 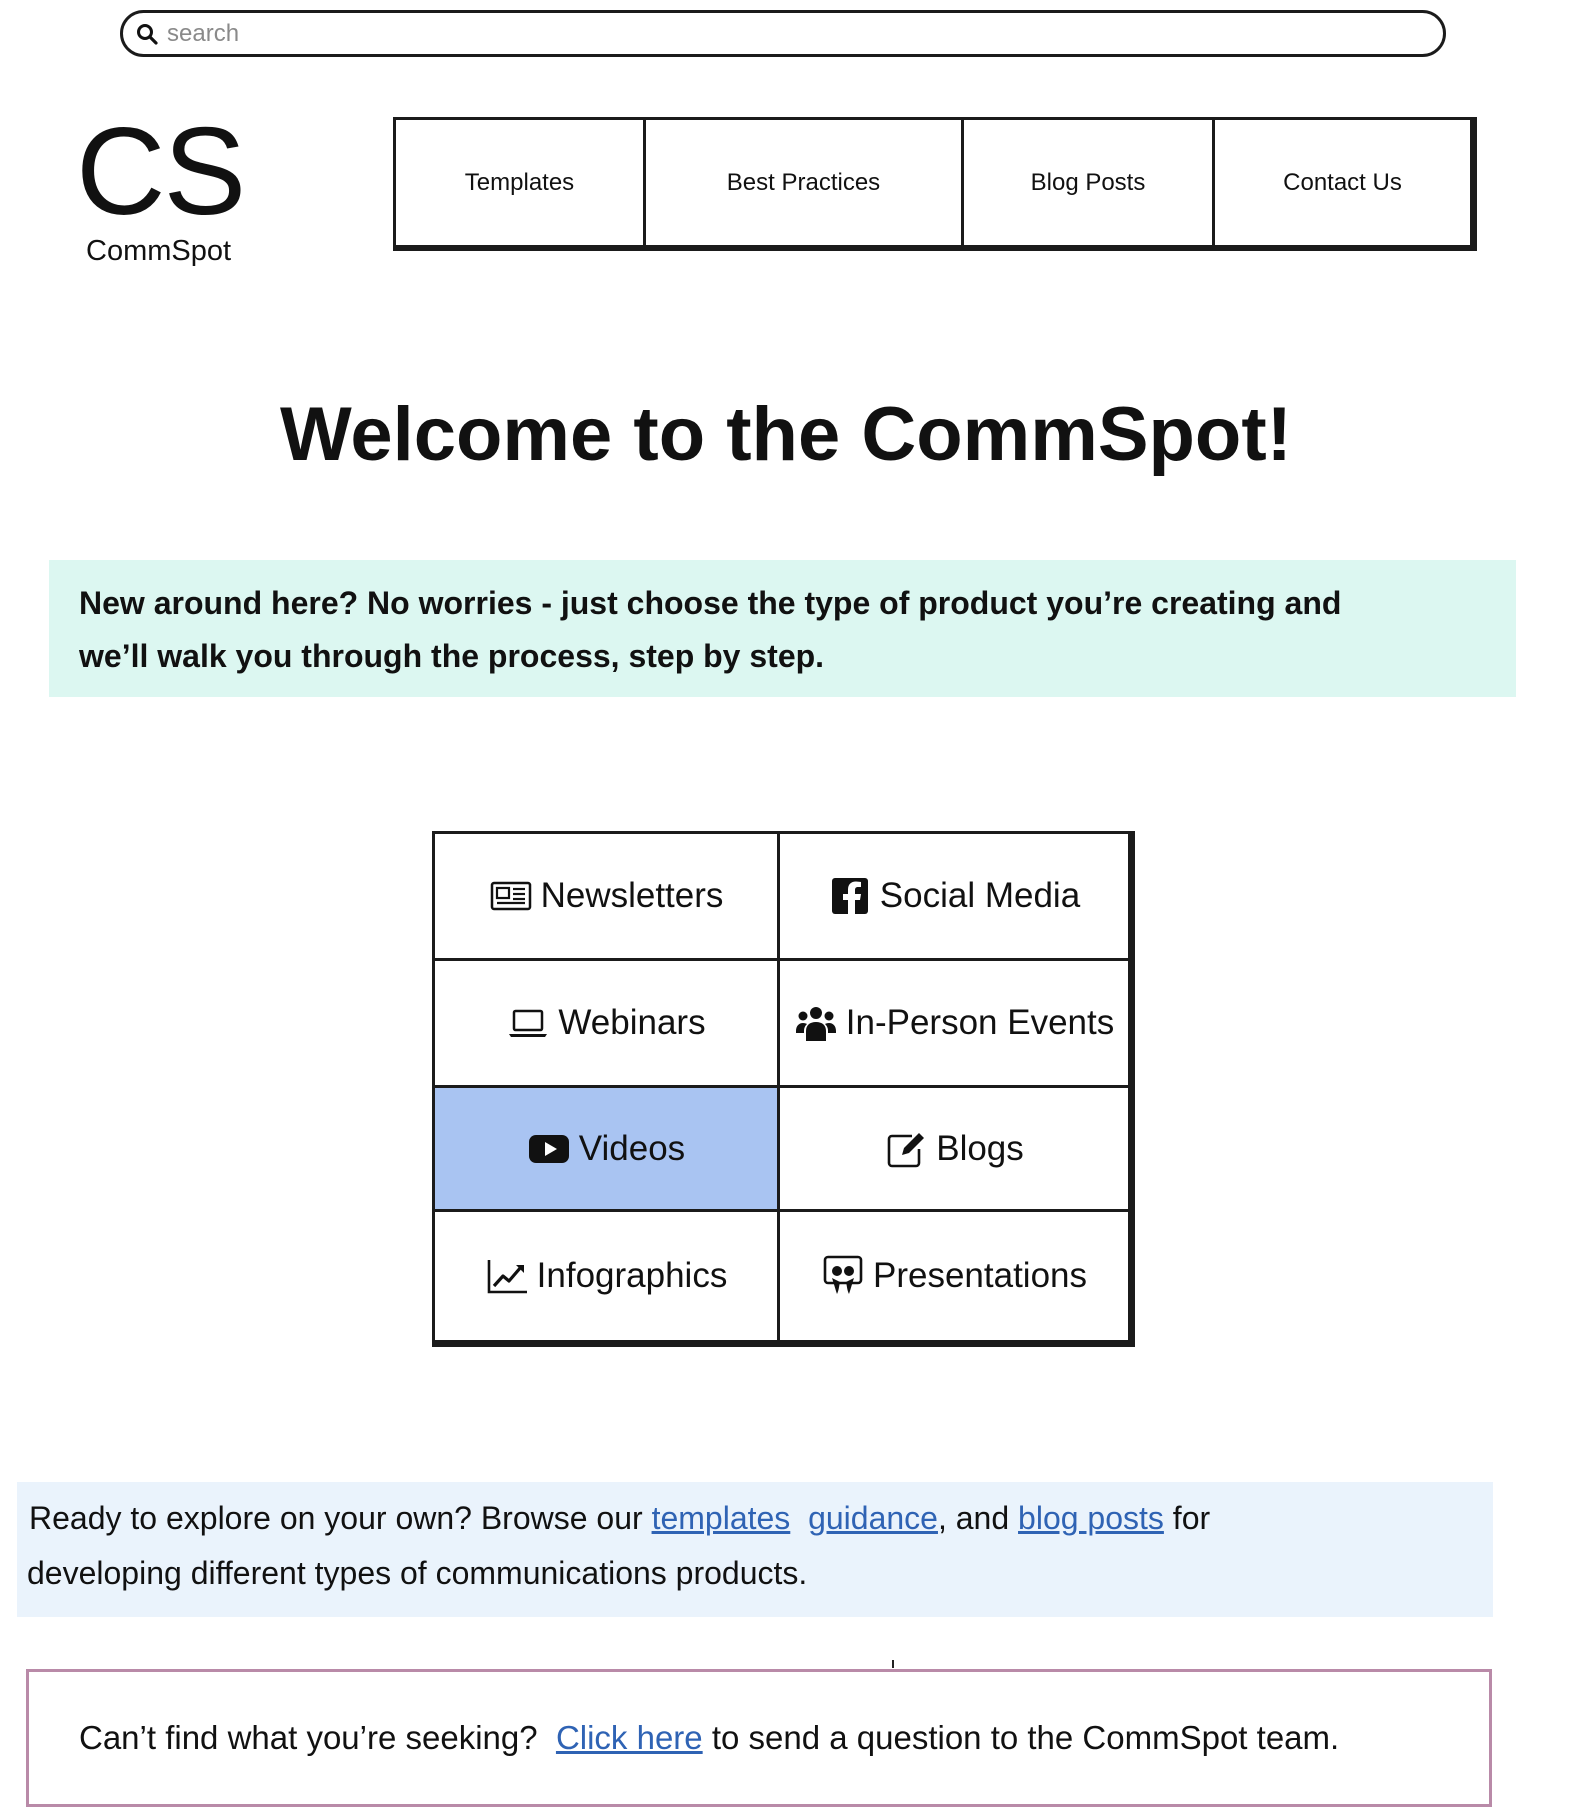 I want to click on category-label: In-Person Events, so click(x=980, y=1022).